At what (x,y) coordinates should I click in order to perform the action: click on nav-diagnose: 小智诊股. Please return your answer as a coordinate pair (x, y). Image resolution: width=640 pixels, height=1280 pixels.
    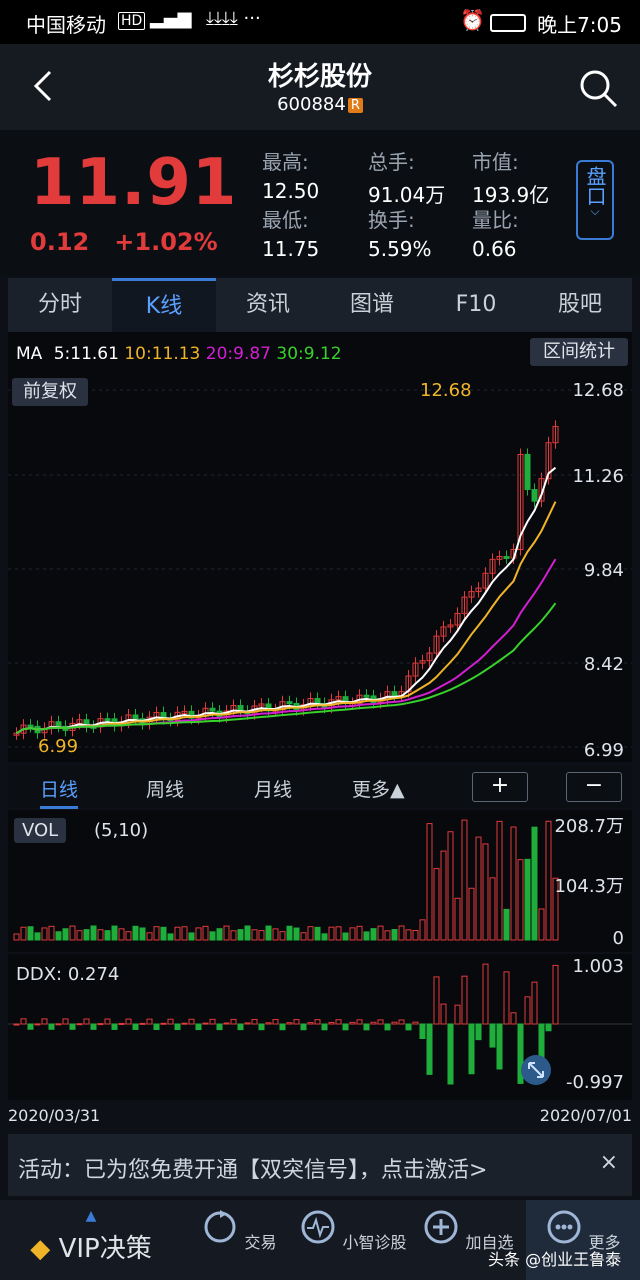
    Looking at the image, I should click on (353, 1240).